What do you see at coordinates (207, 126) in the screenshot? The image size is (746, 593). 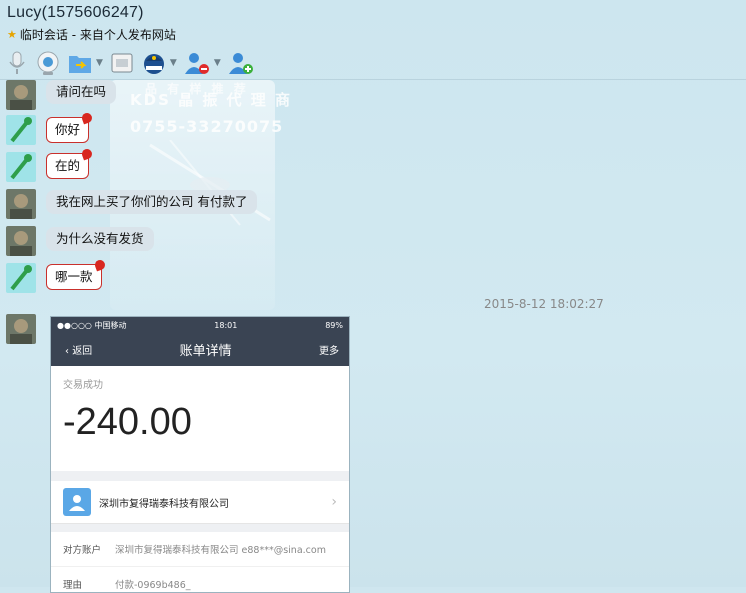 I see `watermark-phone-text: 0755-33270075` at bounding box center [207, 126].